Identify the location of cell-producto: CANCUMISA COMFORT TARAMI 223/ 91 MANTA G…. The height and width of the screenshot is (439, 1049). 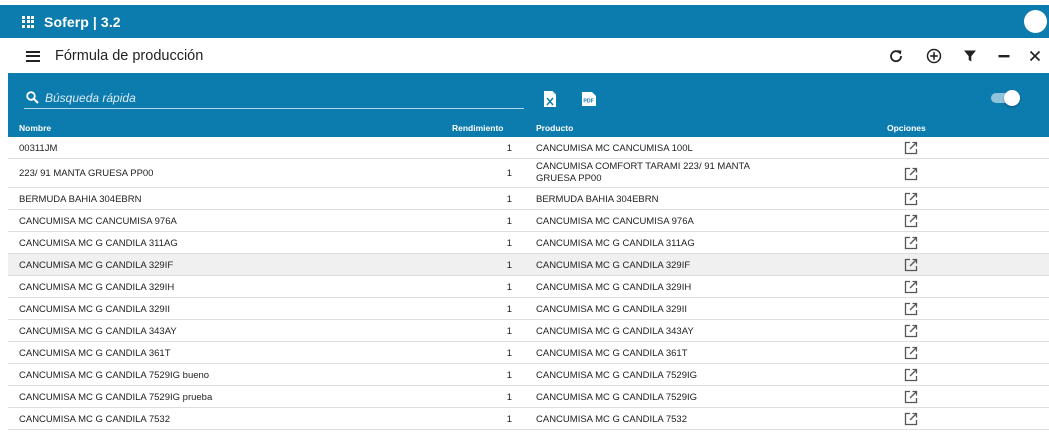
(643, 172).